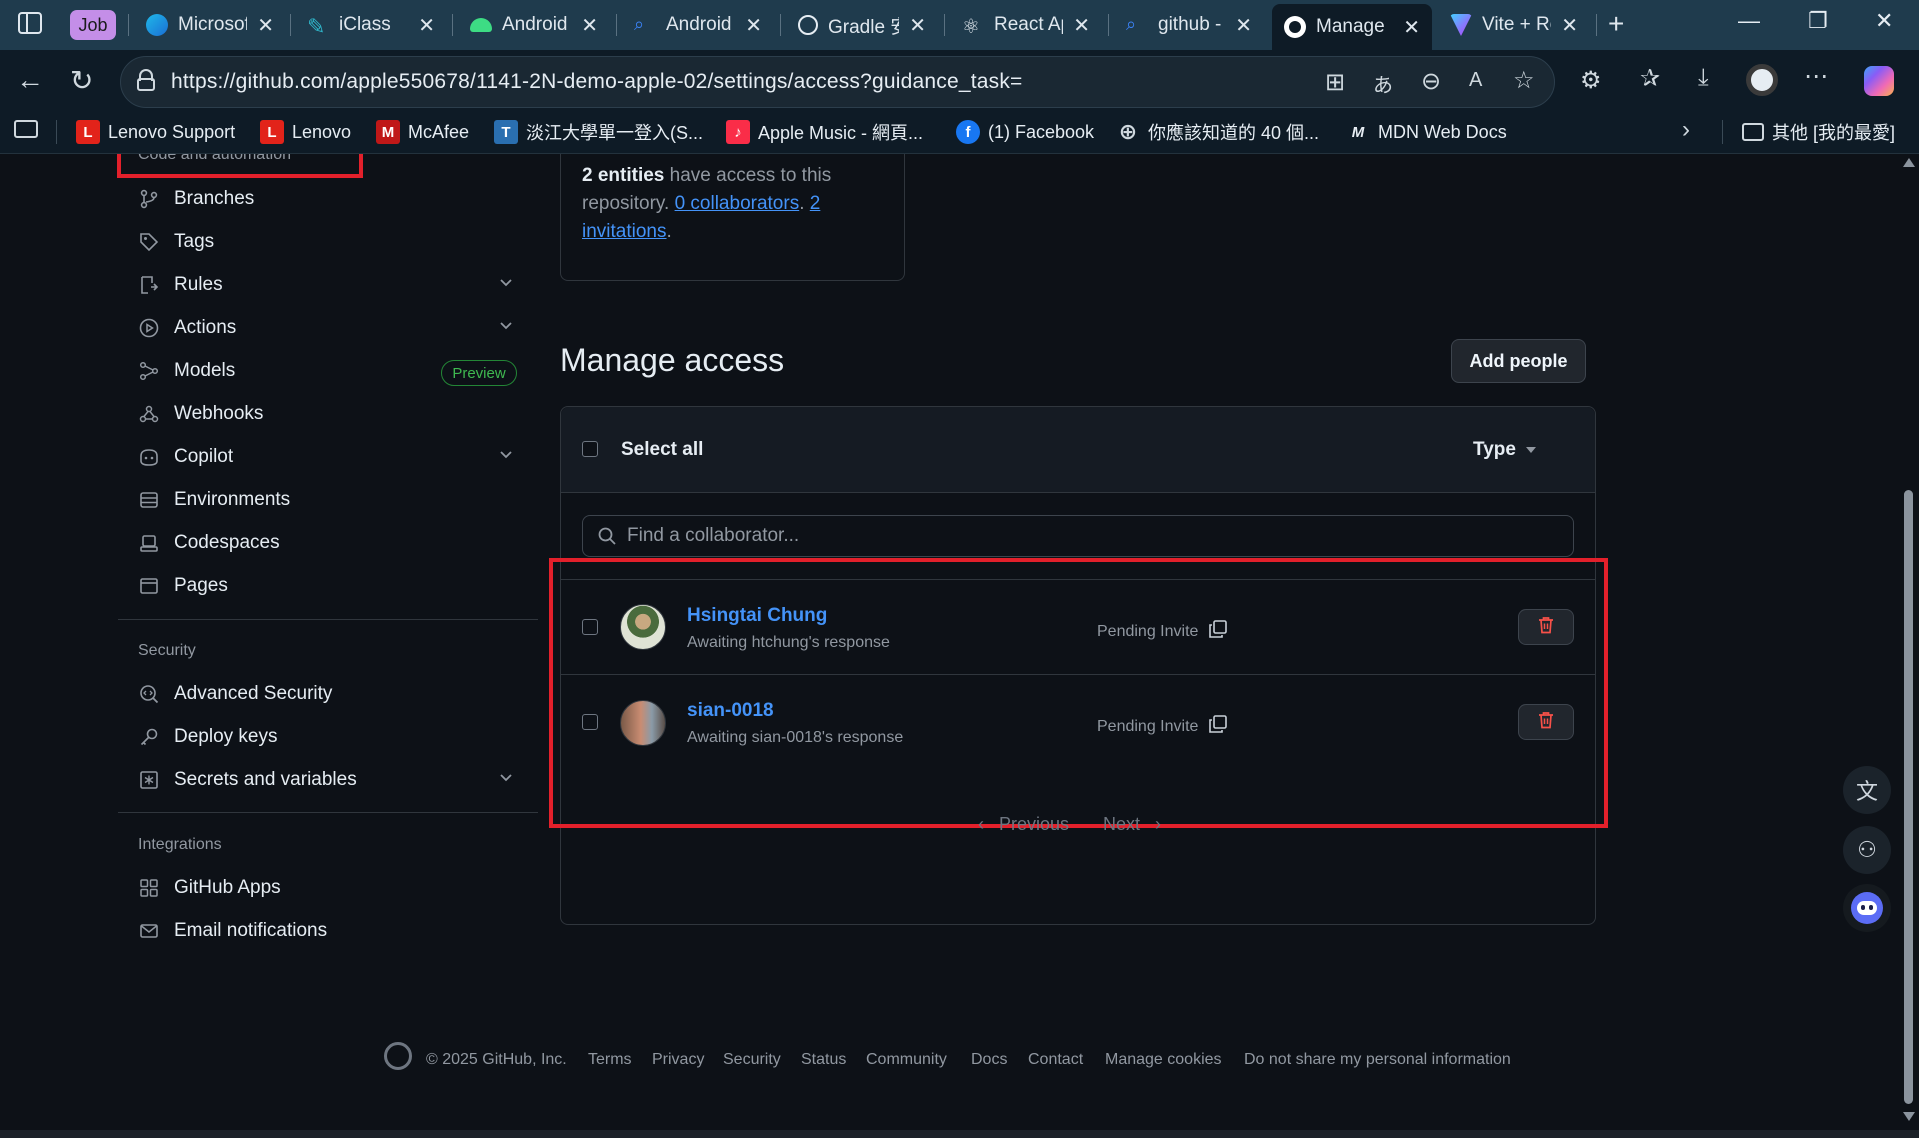 The image size is (1919, 1138). What do you see at coordinates (1908, 797) in the screenshot?
I see `scrollbar-thumb` at bounding box center [1908, 797].